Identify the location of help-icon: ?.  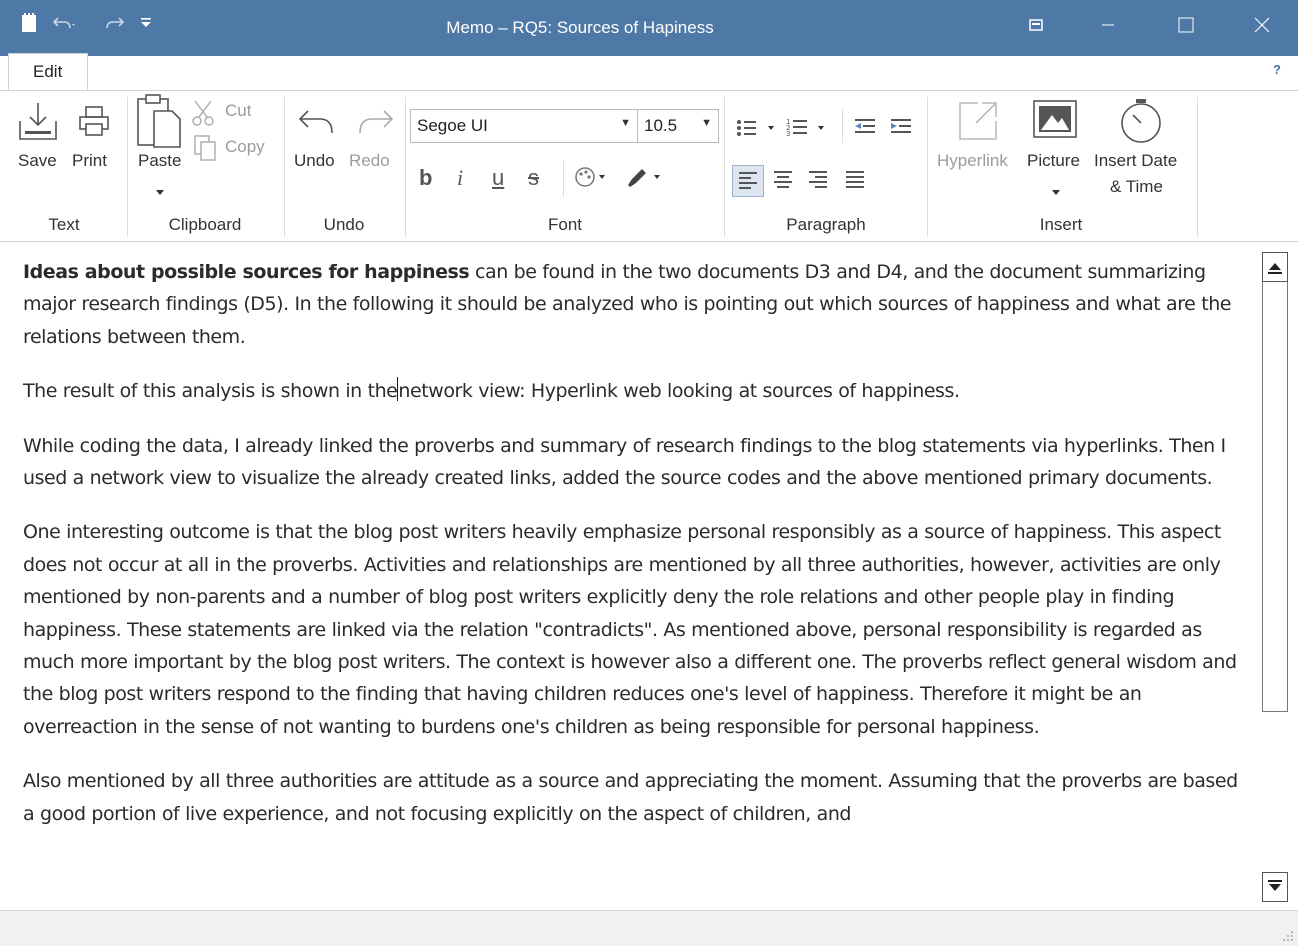
(1277, 70).